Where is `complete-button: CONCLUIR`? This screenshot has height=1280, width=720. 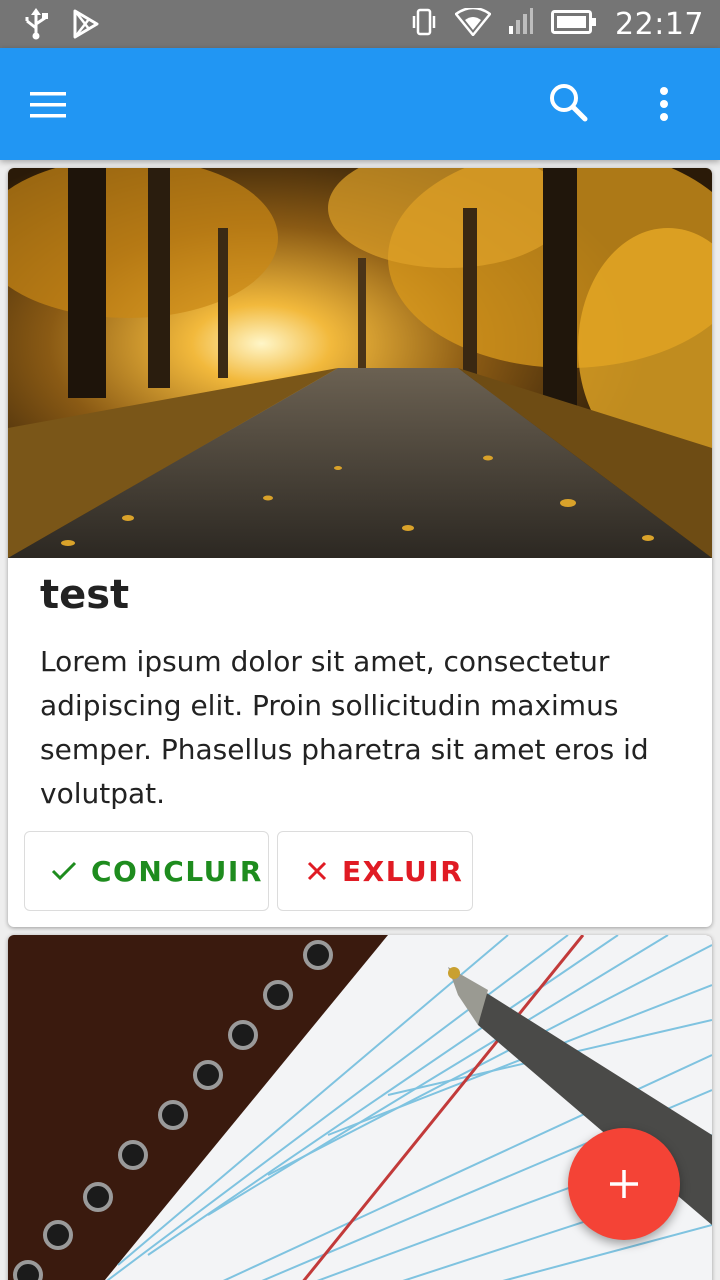 complete-button: CONCLUIR is located at coordinates (146, 871).